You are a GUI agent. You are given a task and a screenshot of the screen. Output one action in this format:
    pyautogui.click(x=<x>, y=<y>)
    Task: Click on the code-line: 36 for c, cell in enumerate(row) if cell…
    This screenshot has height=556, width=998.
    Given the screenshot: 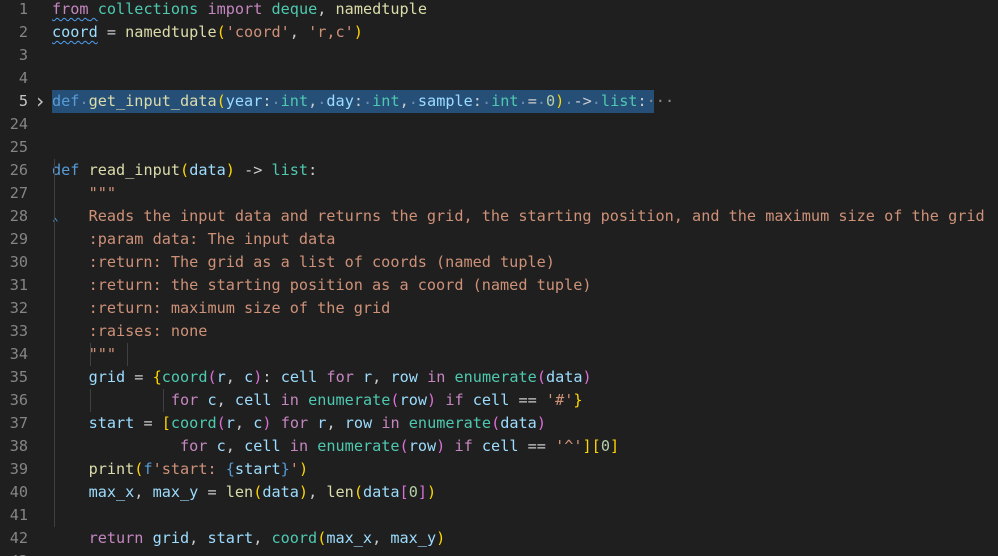 What is the action you would take?
    pyautogui.click(x=499, y=400)
    